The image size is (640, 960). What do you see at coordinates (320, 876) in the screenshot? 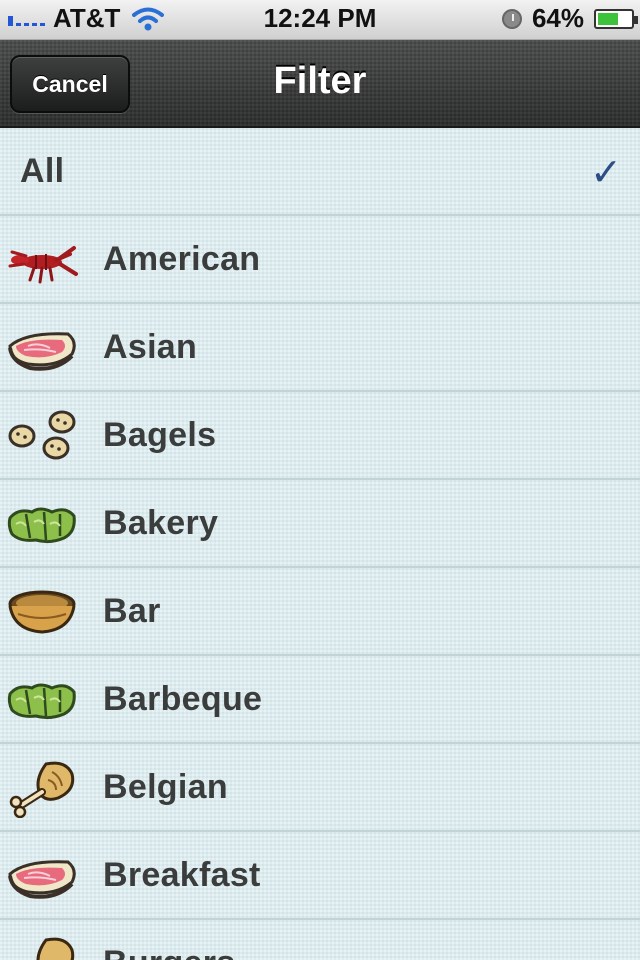
I see `list-item-breakfast: Breakfast` at bounding box center [320, 876].